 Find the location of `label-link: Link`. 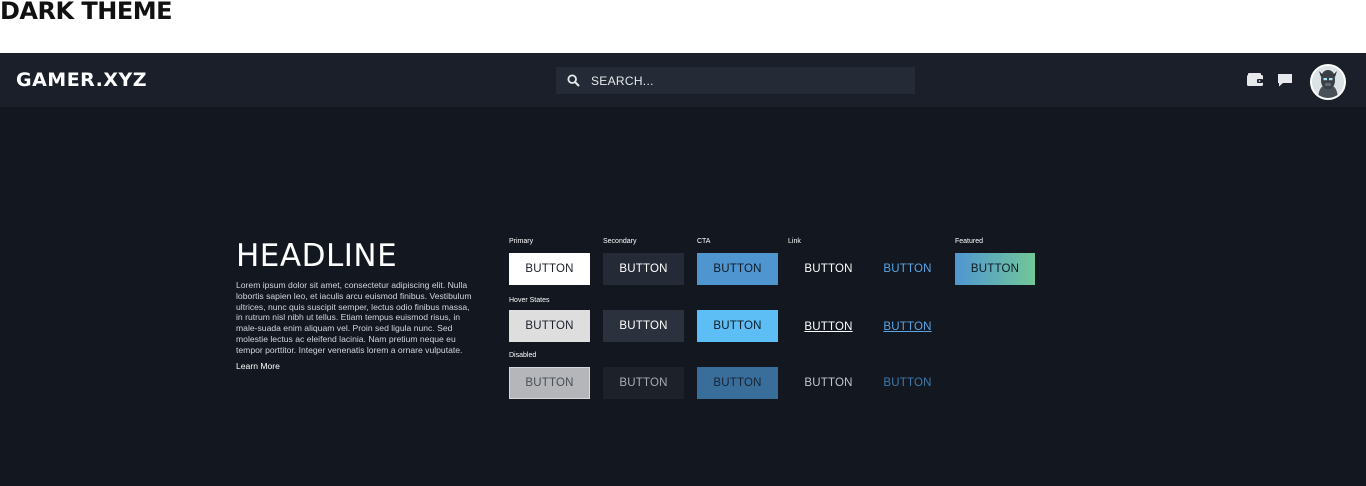

label-link: Link is located at coordinates (794, 241).